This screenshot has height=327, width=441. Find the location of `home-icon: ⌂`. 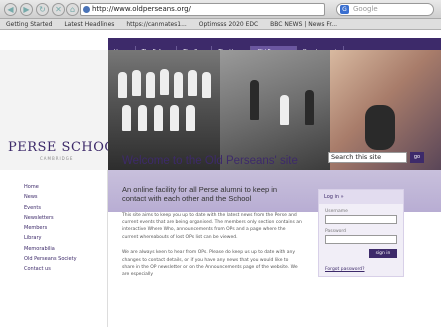

home-icon: ⌂ is located at coordinates (72, 9).